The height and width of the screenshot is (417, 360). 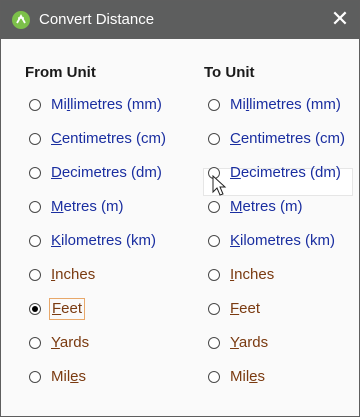 I want to click on to-option-label: Yards, so click(x=249, y=343).